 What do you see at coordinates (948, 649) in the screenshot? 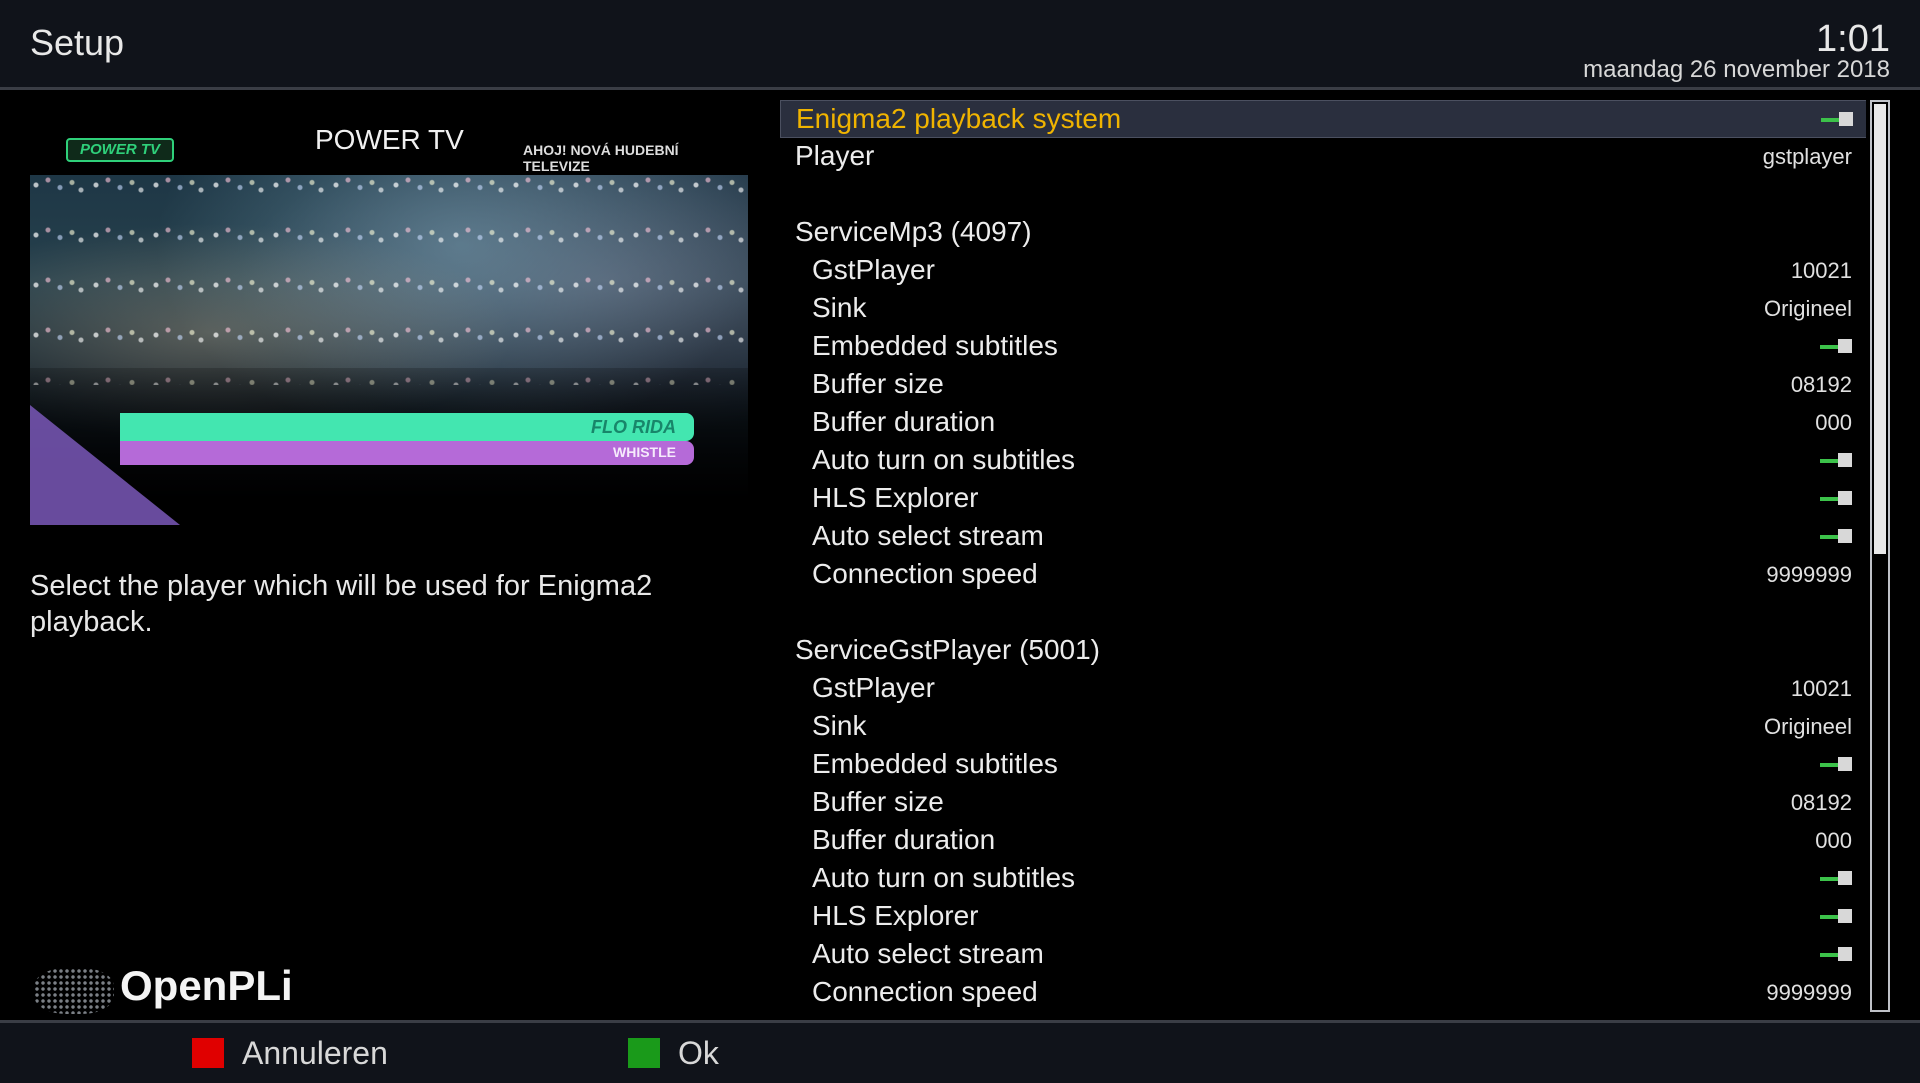
I see `section-label: ServiceGstPlayer (5001)` at bounding box center [948, 649].